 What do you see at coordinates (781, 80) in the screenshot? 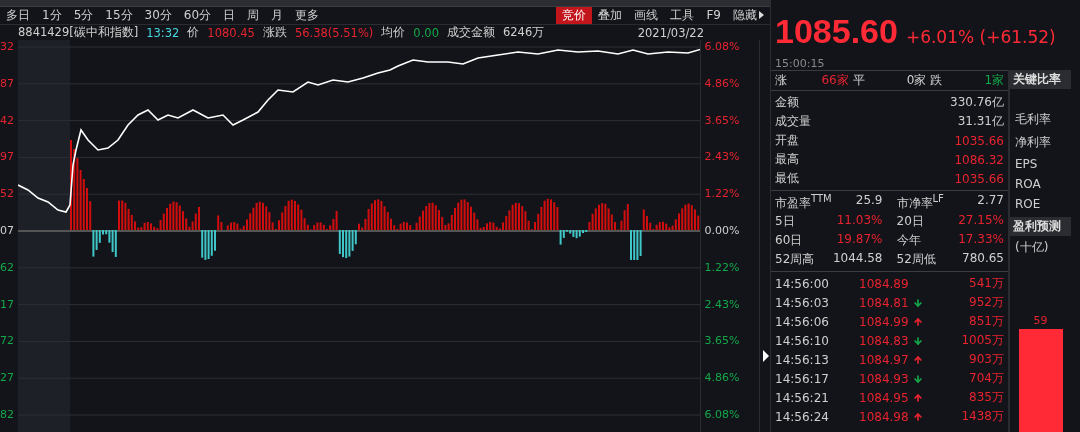
I see `breadth-label: 涨` at bounding box center [781, 80].